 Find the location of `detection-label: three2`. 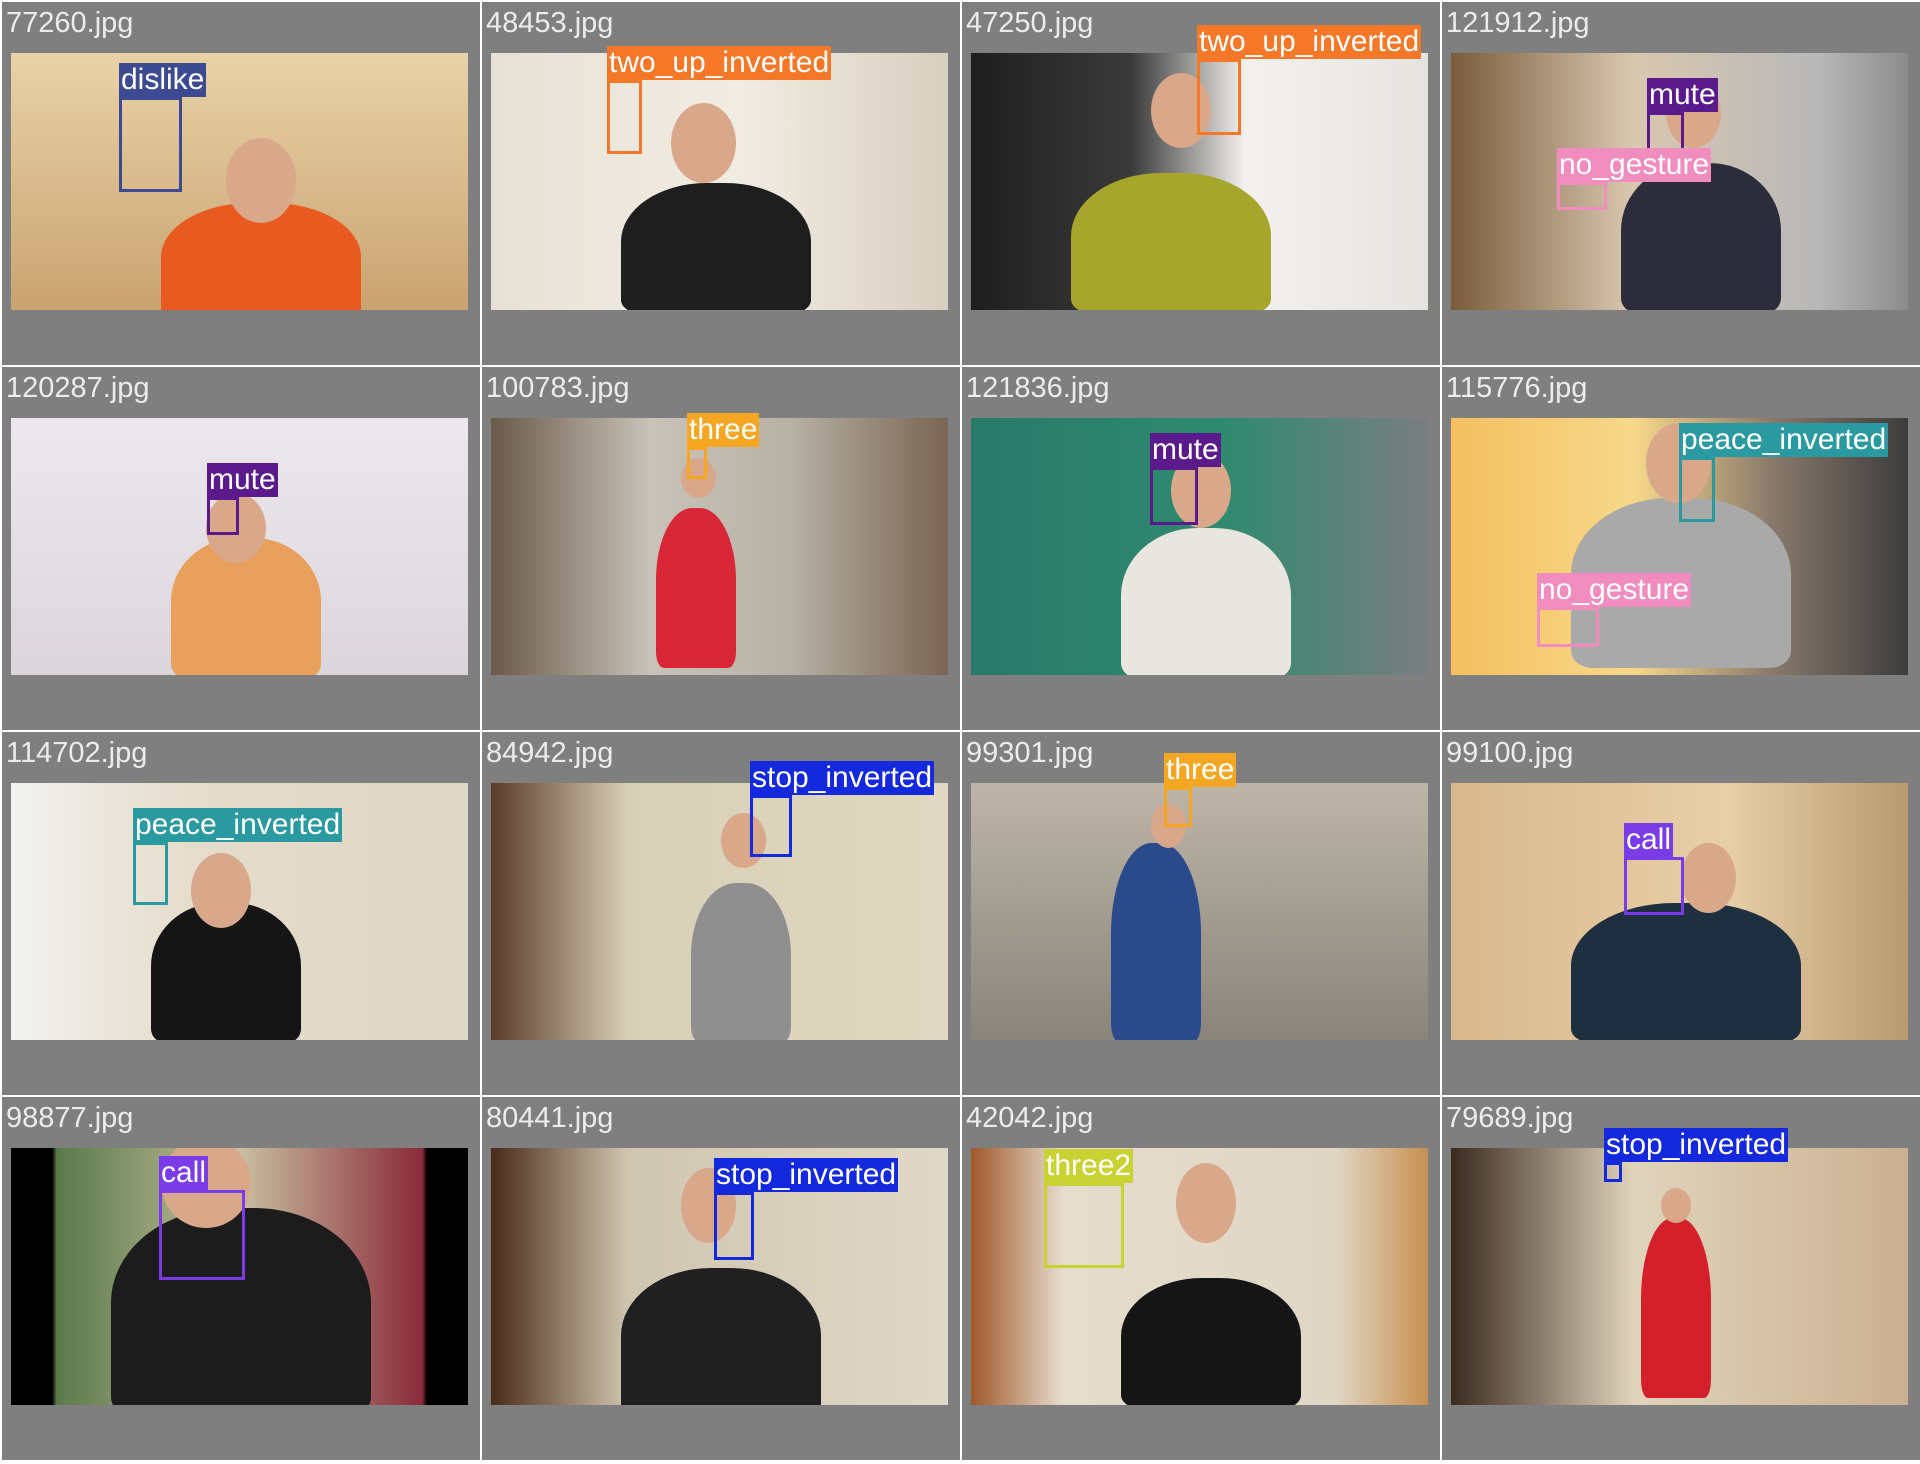

detection-label: three2 is located at coordinates (1089, 1166).